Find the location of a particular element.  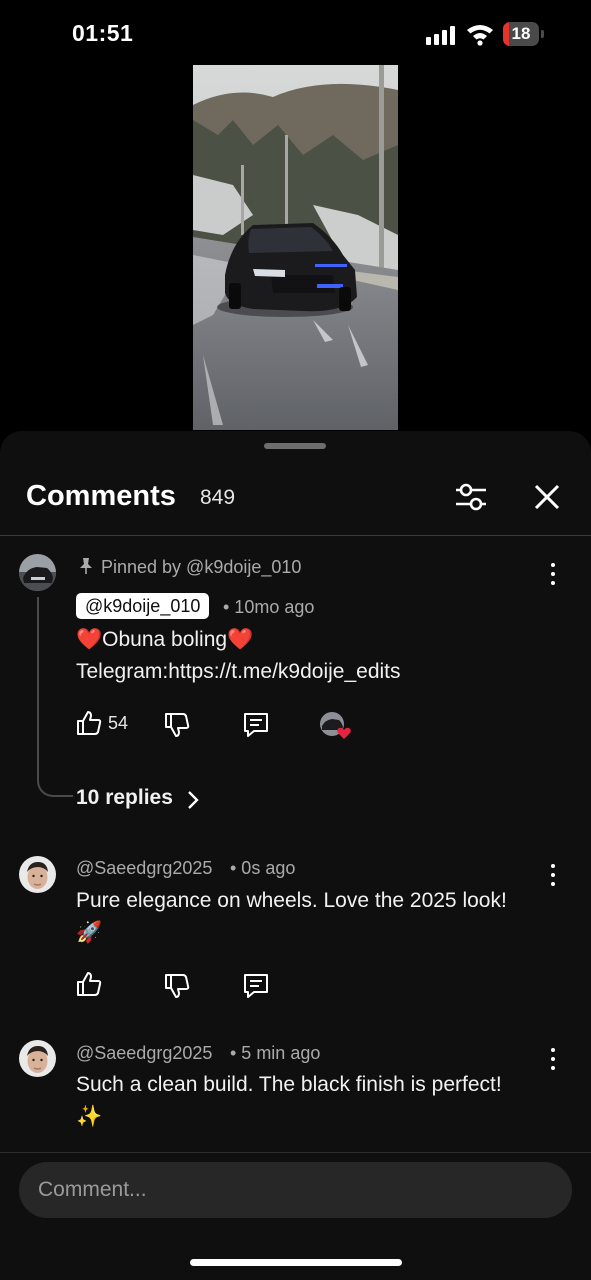

sheet-drag-handle is located at coordinates (295, 446).